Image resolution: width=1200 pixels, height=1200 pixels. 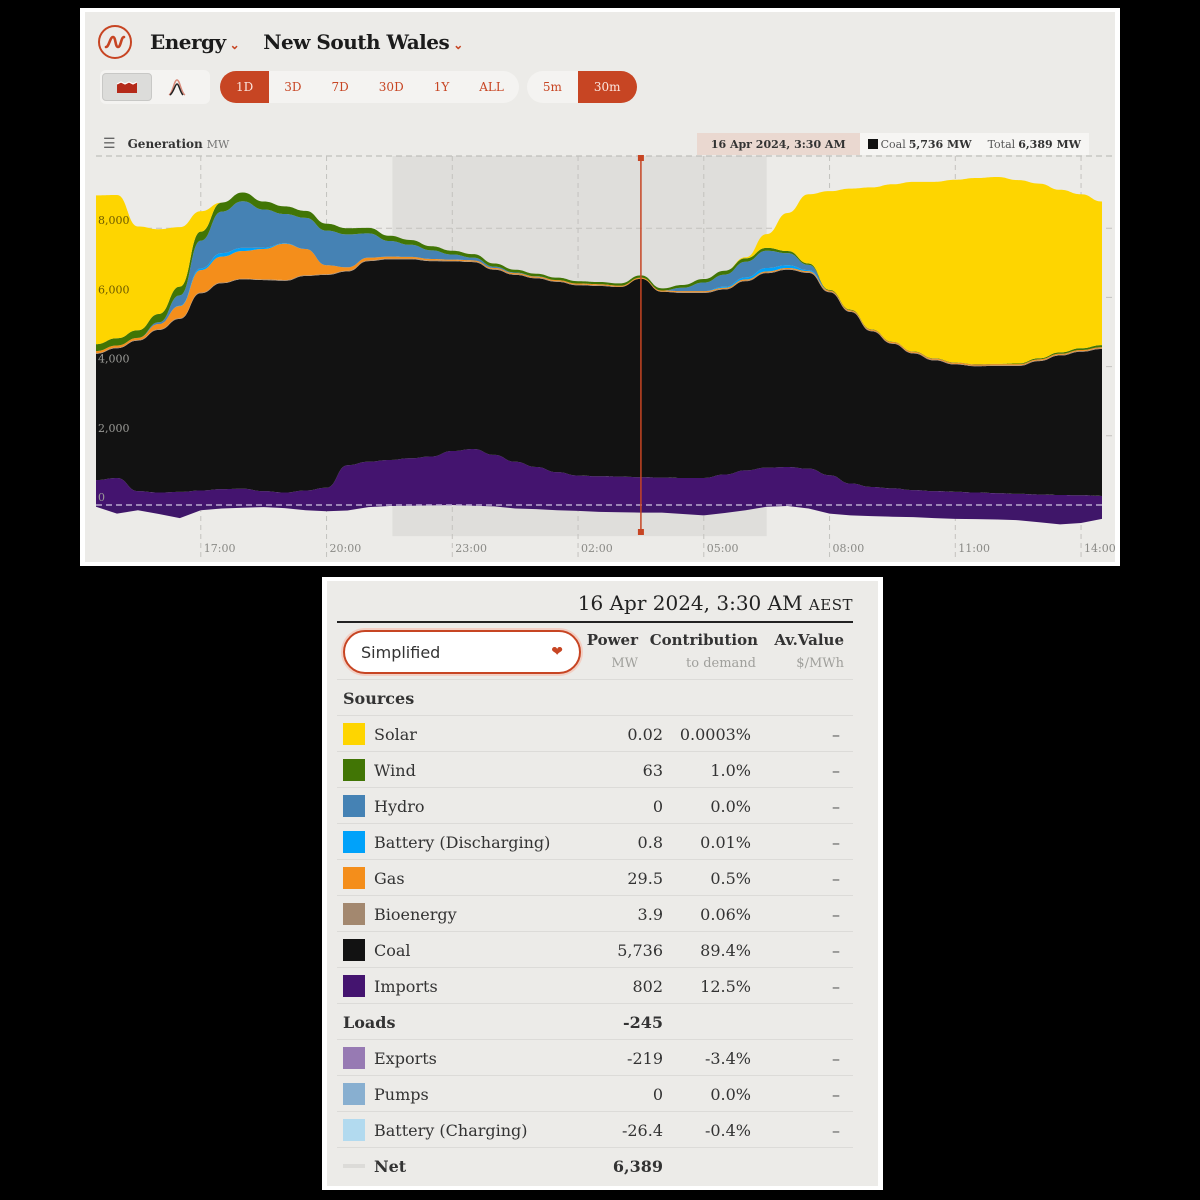 I want to click on column-header-contribution: Contribution, so click(x=704, y=640).